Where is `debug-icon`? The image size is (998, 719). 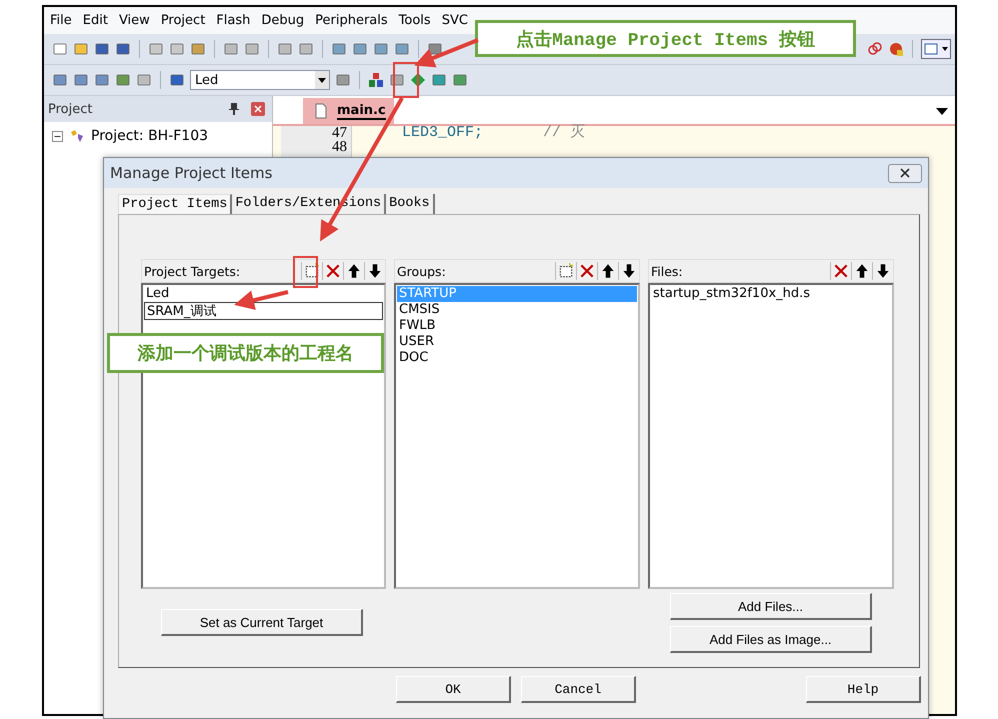
debug-icon is located at coordinates (896, 49).